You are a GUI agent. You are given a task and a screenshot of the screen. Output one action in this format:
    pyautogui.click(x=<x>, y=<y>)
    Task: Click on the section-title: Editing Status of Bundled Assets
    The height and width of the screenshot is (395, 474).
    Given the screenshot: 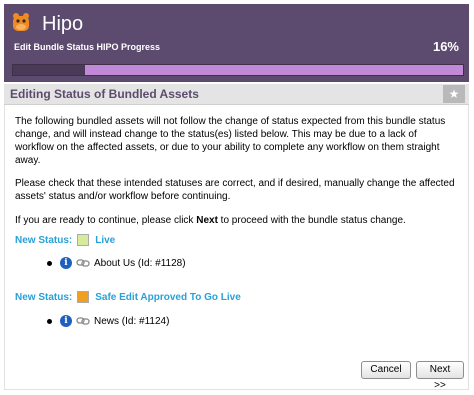 What is the action you would take?
    pyautogui.click(x=104, y=94)
    